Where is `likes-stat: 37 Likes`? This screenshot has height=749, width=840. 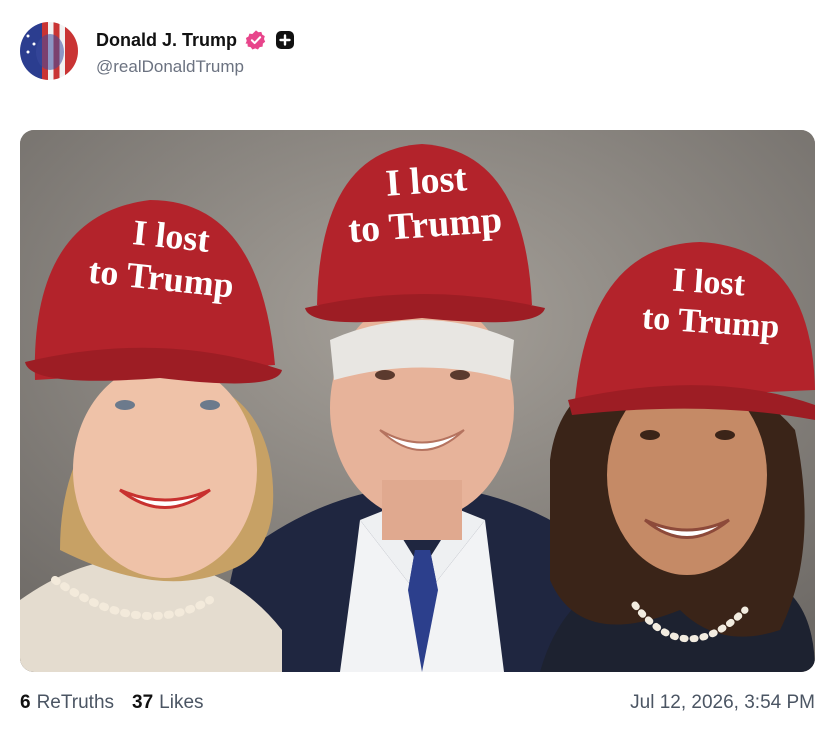
likes-stat: 37 Likes is located at coordinates (168, 703).